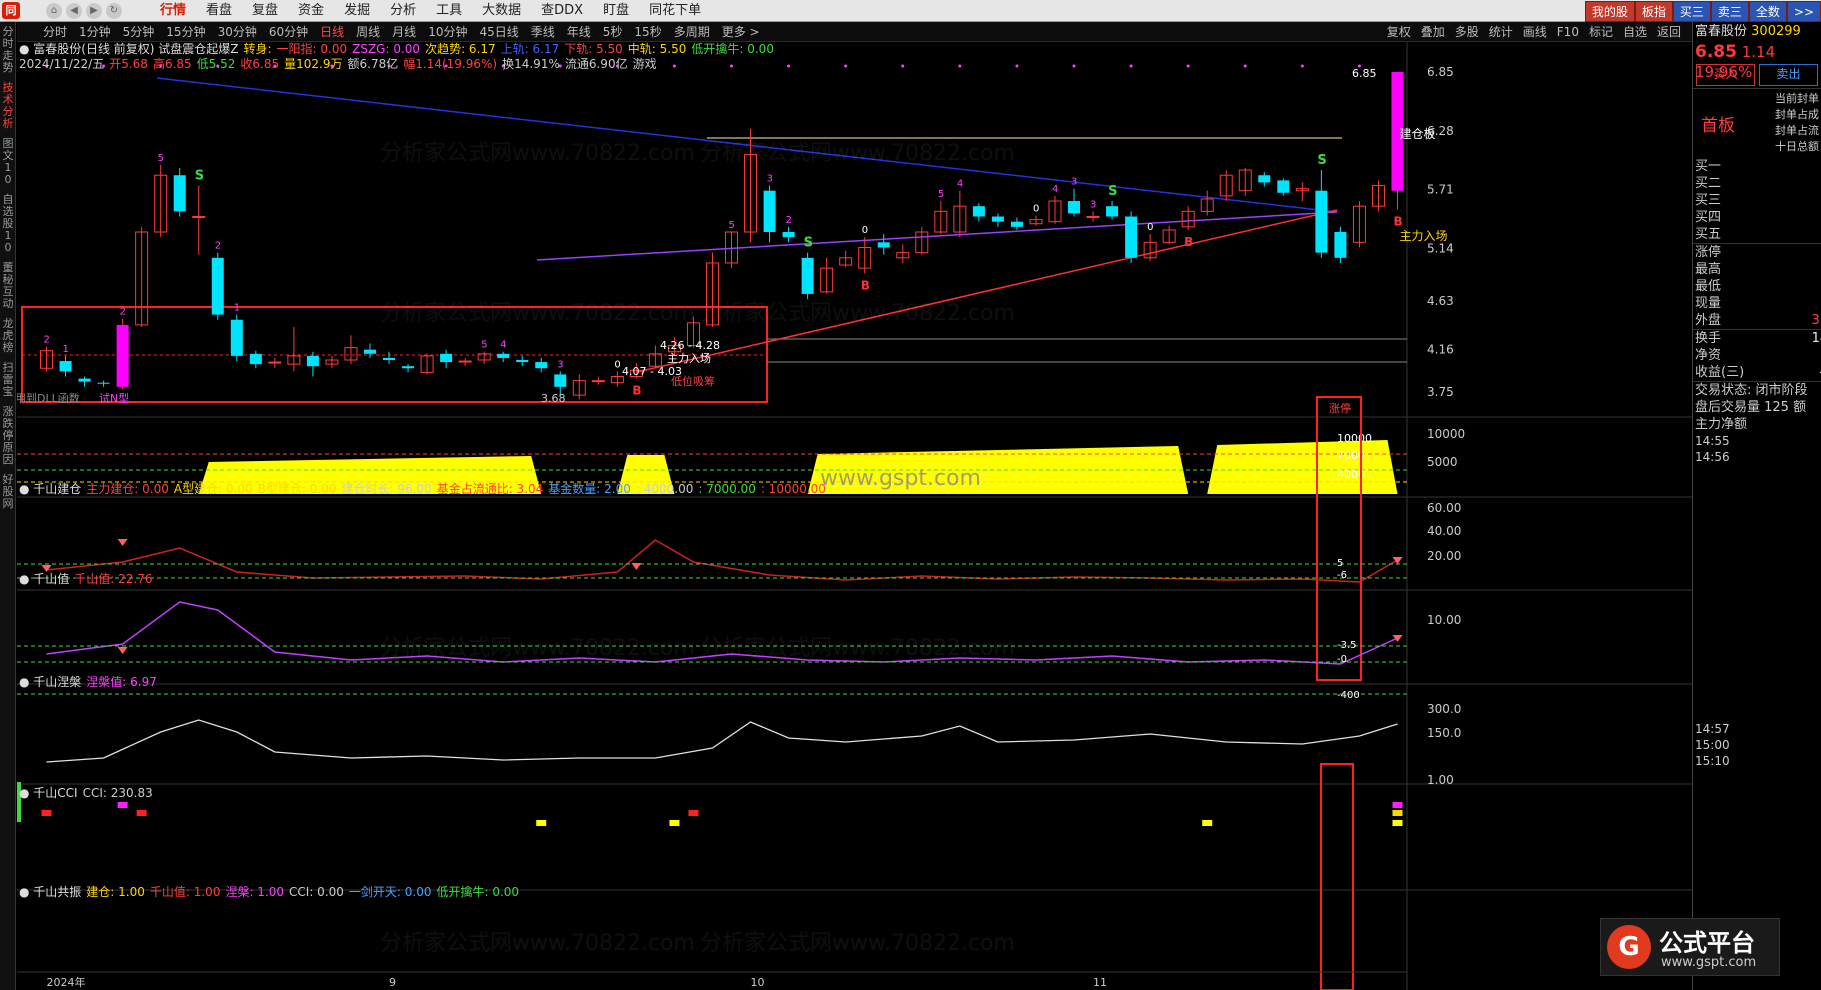 The image size is (1821, 990). I want to click on menu-item: 分析, so click(403, 11).